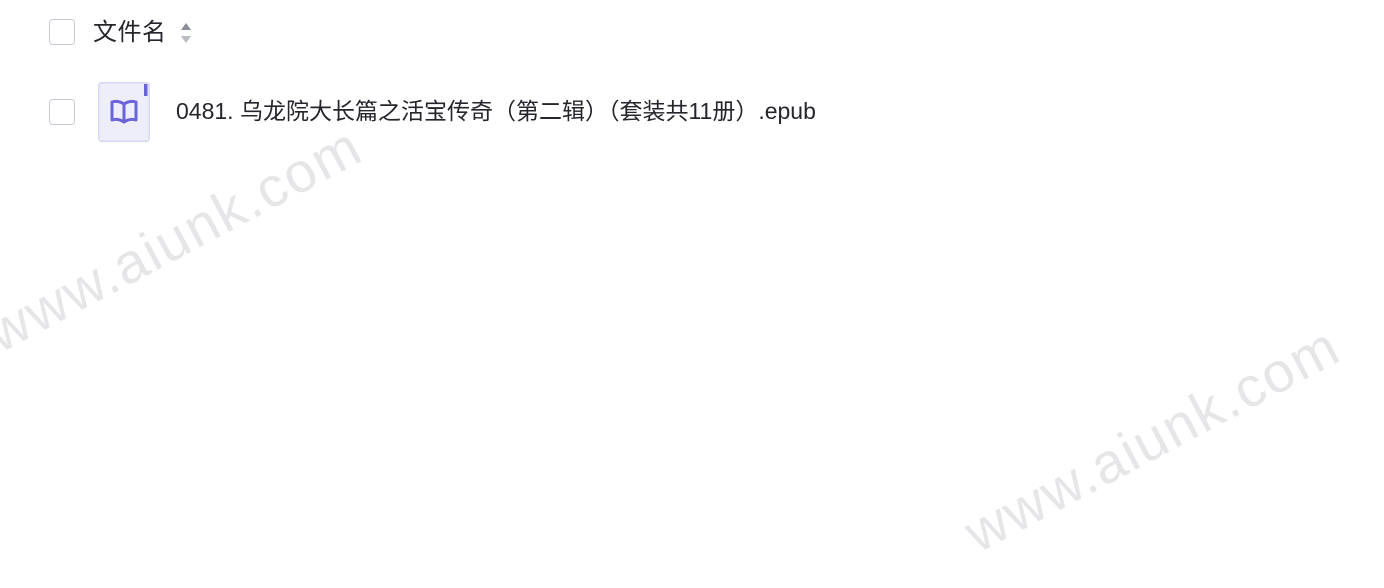  Describe the element at coordinates (692, 33) in the screenshot. I see `file-list-header: 文件名` at that location.